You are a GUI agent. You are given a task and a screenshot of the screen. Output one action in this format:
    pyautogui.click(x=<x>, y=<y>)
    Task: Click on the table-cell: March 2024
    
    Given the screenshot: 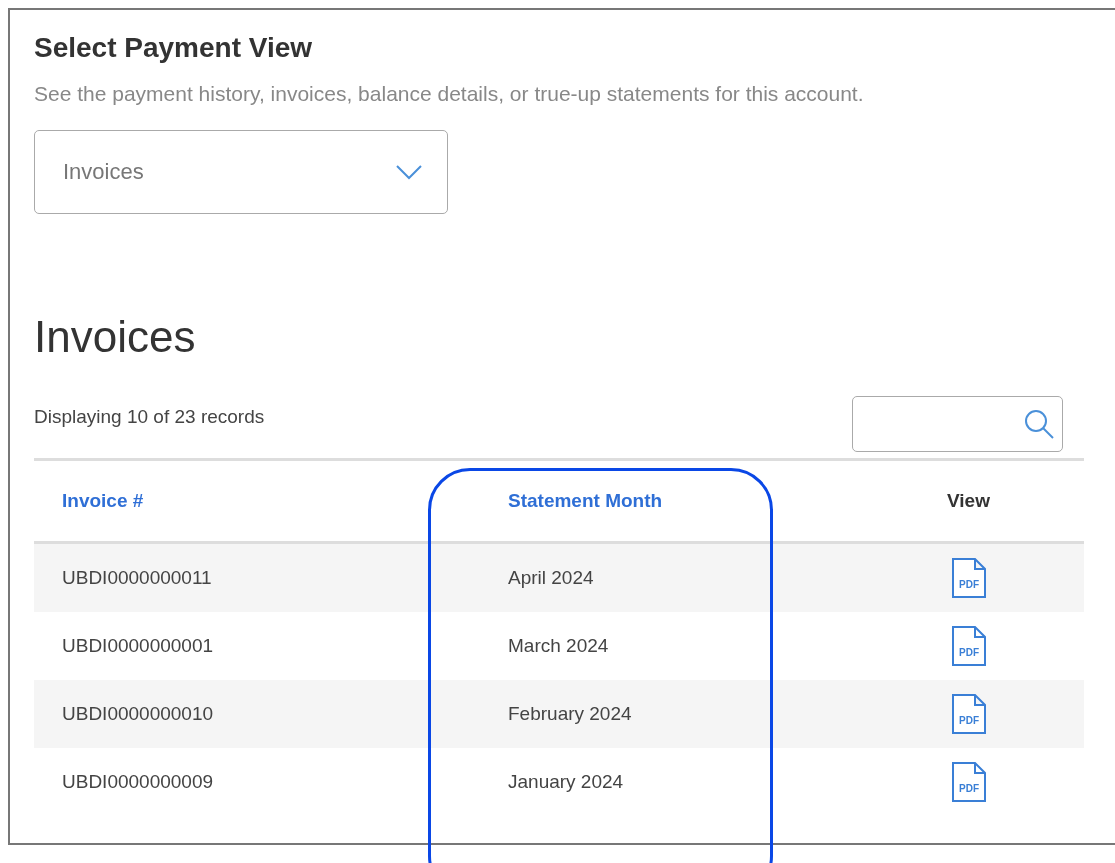 What is the action you would take?
    pyautogui.click(x=667, y=646)
    